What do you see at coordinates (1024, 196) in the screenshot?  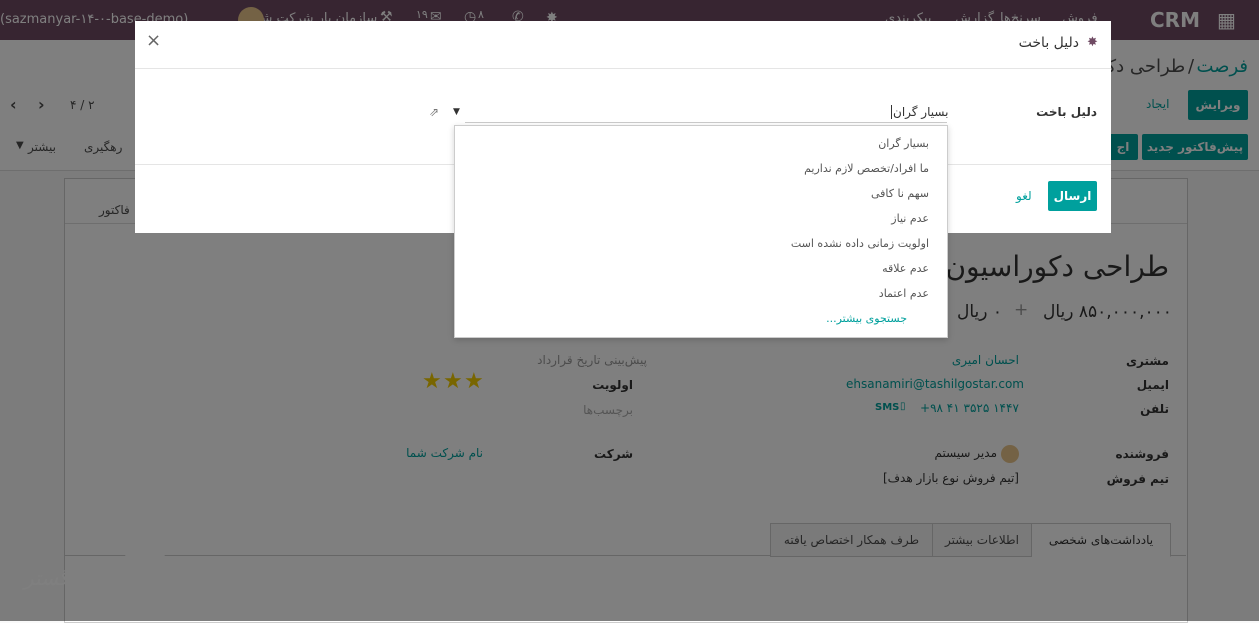 I see `cancel-button: لغو` at bounding box center [1024, 196].